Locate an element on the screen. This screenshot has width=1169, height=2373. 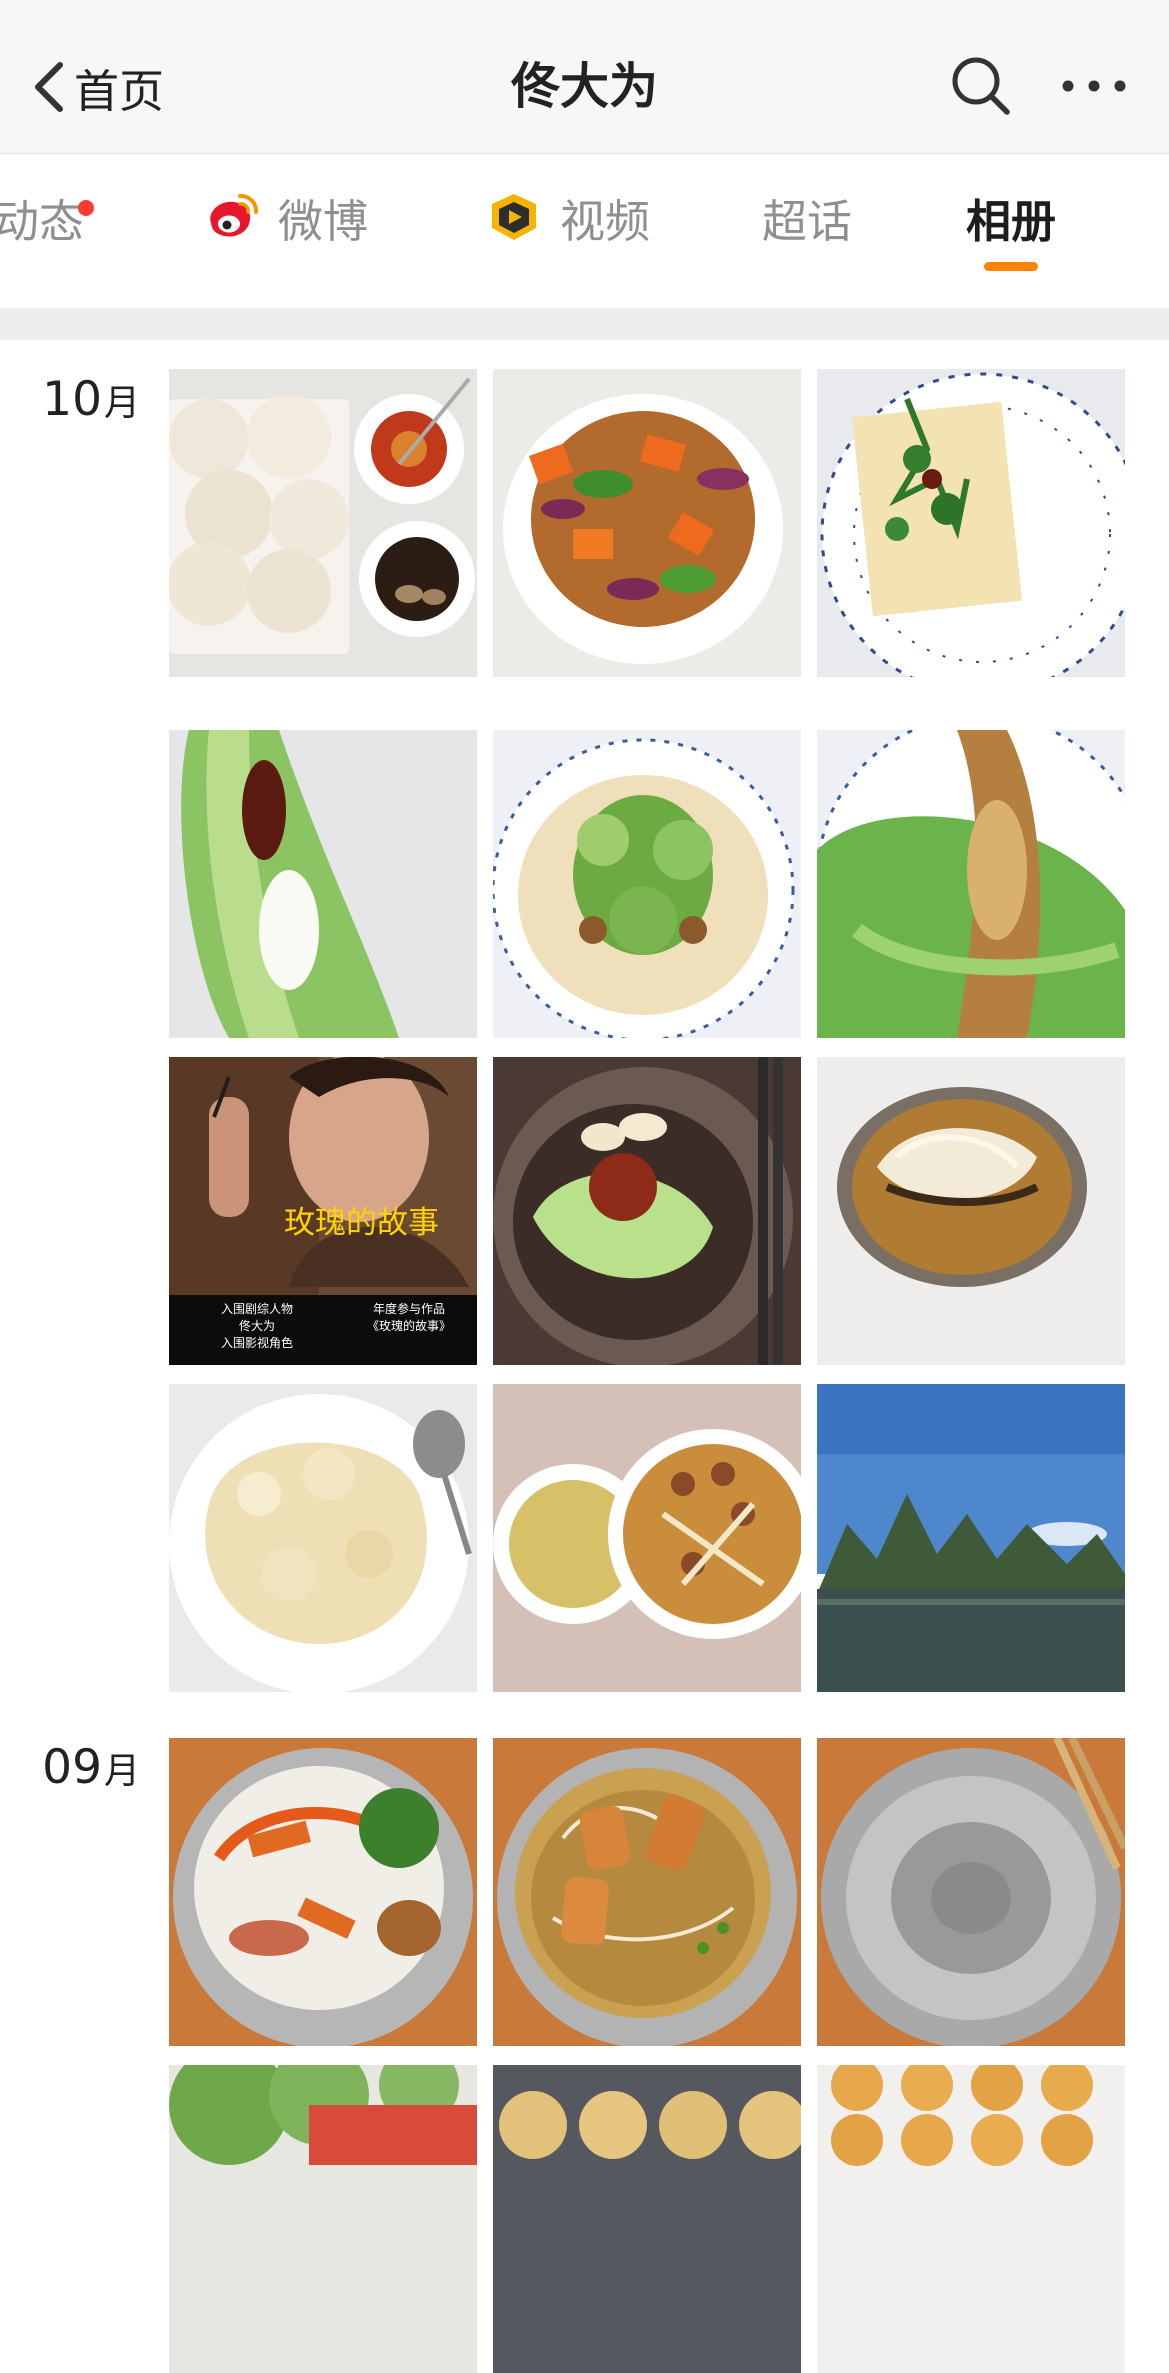
tab-label: 动态 is located at coordinates (42, 221).